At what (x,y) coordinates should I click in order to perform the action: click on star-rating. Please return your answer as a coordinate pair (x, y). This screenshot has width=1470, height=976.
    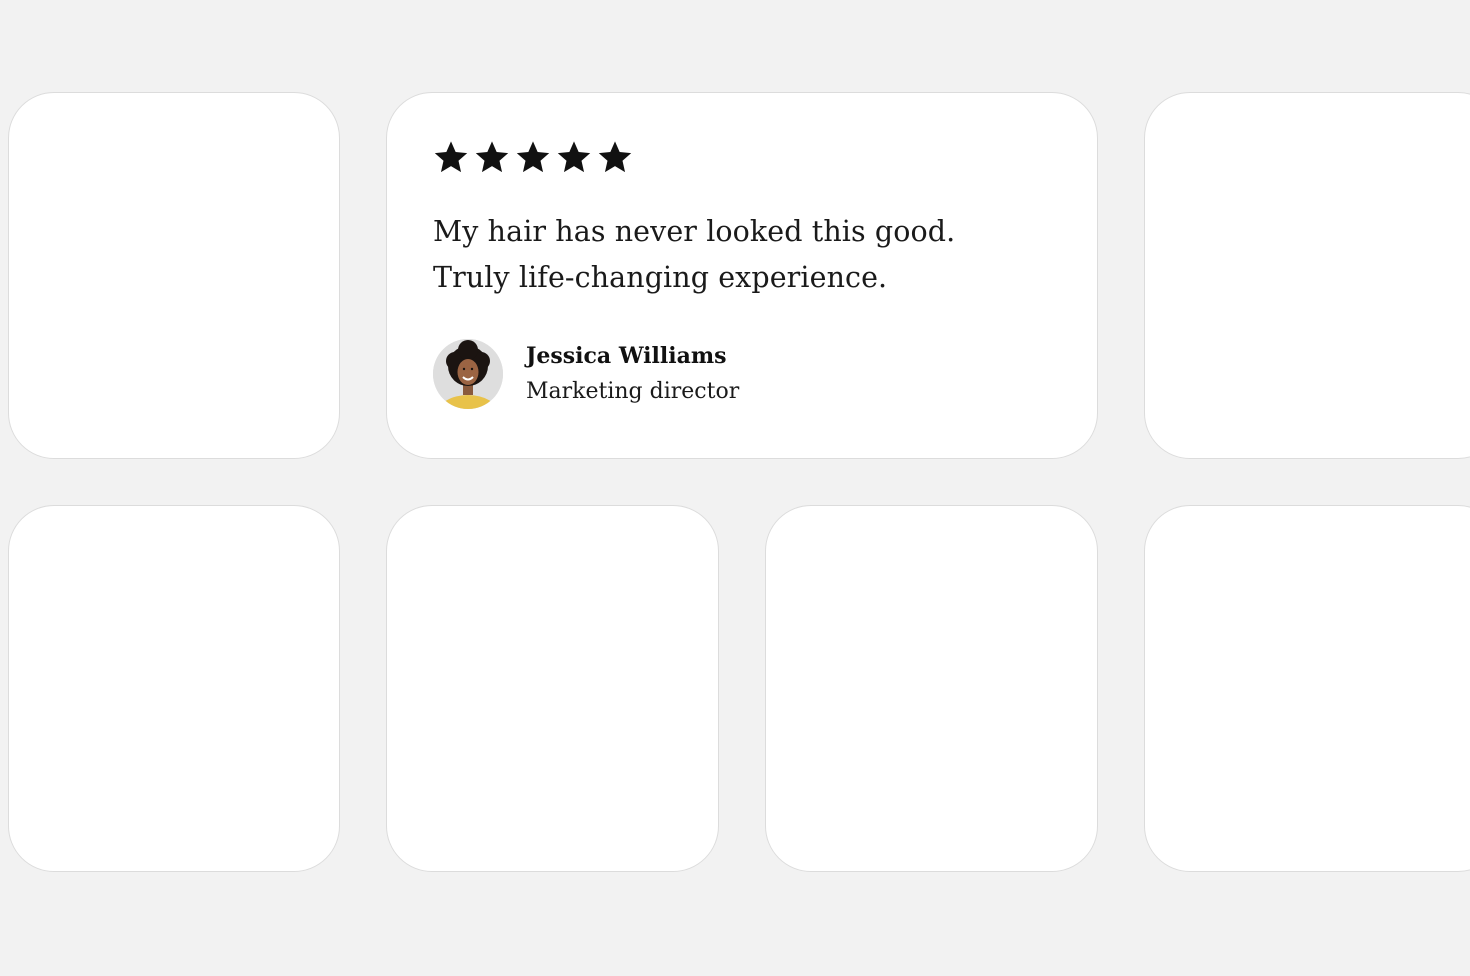
    Looking at the image, I should click on (533, 157).